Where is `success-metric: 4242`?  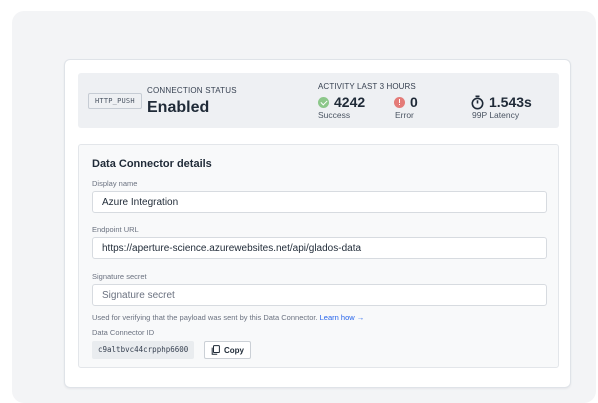
success-metric: 4242 is located at coordinates (341, 102).